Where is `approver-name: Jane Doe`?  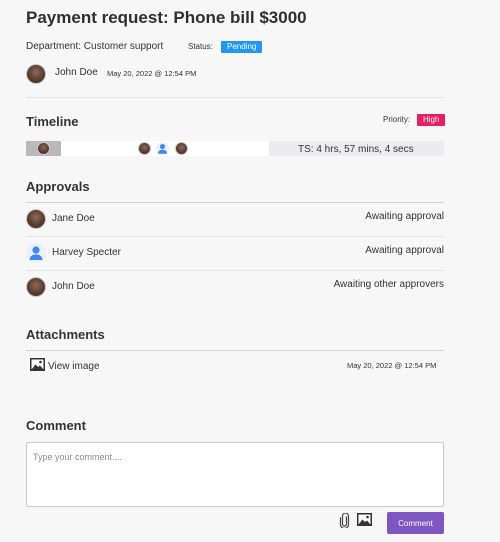 approver-name: Jane Doe is located at coordinates (73, 218).